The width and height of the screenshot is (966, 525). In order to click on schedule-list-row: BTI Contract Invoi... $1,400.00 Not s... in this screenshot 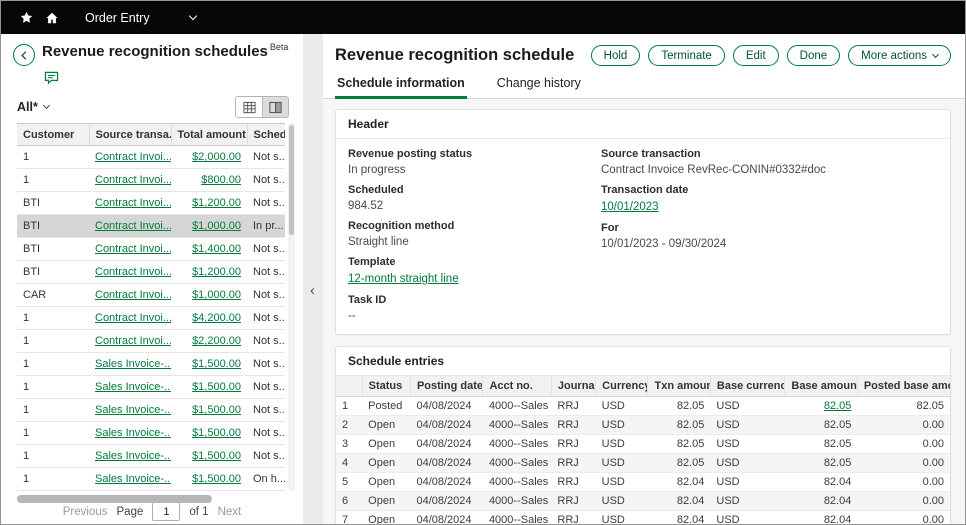, I will do `click(151, 249)`.